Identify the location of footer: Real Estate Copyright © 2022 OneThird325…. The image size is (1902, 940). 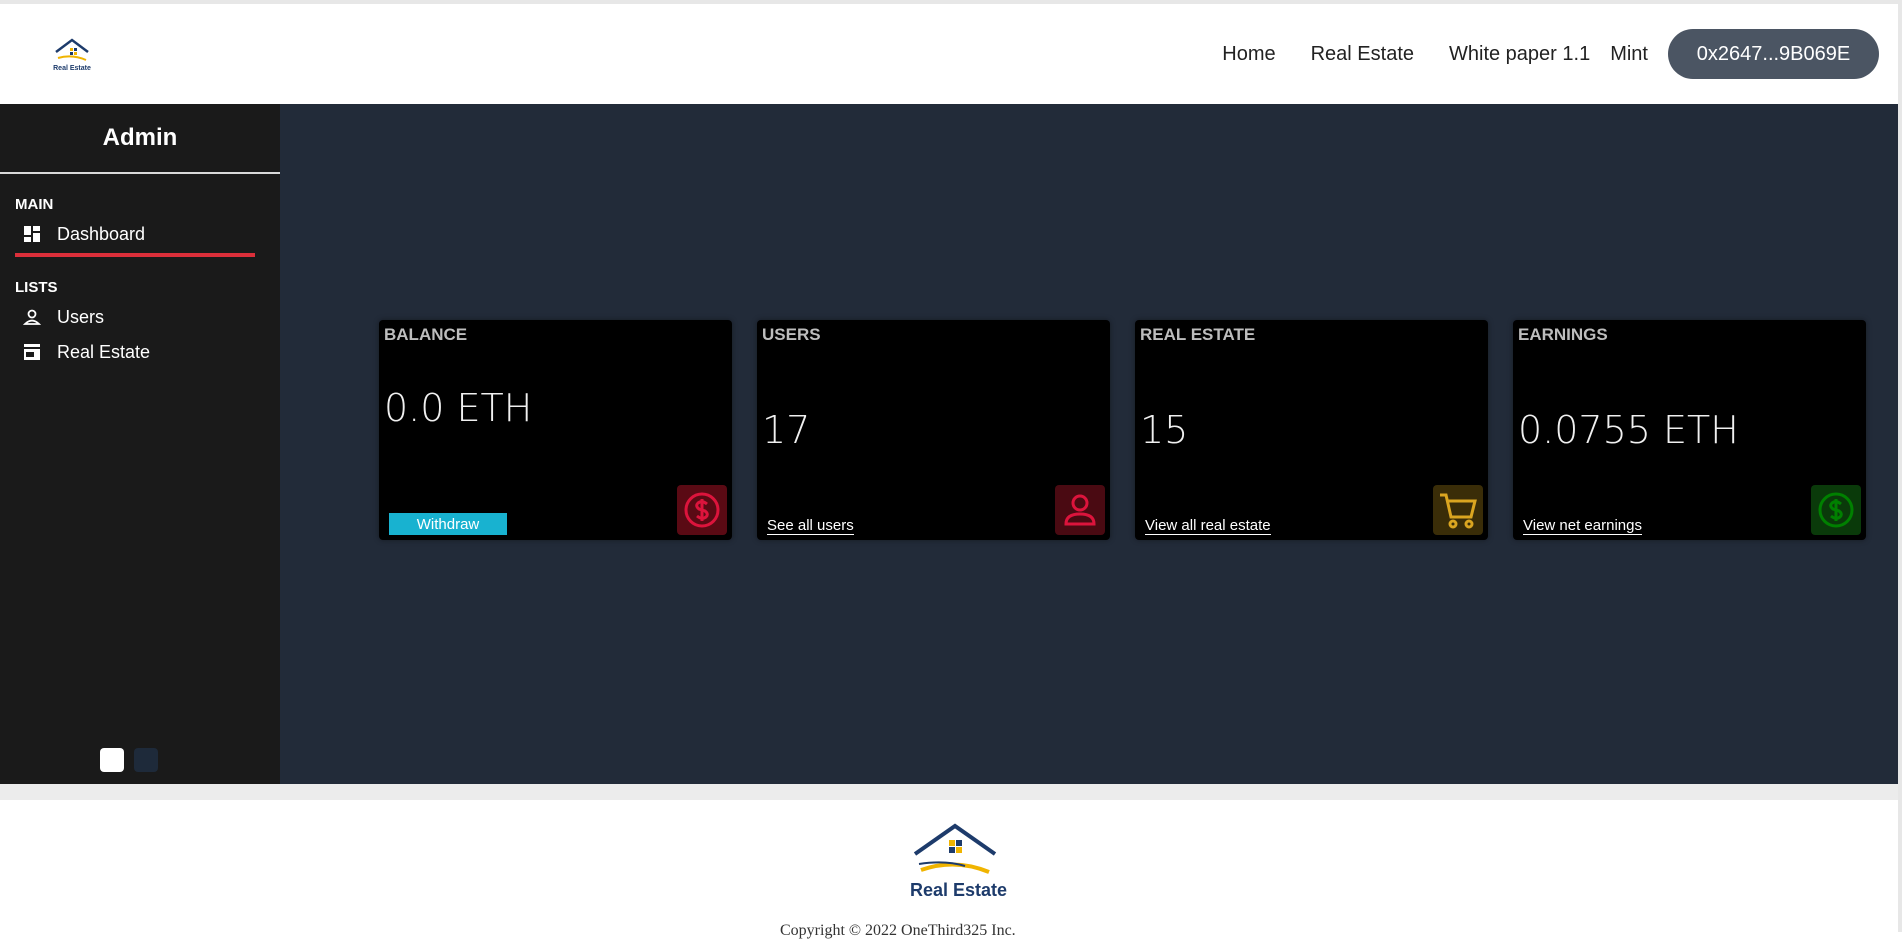
(949, 869).